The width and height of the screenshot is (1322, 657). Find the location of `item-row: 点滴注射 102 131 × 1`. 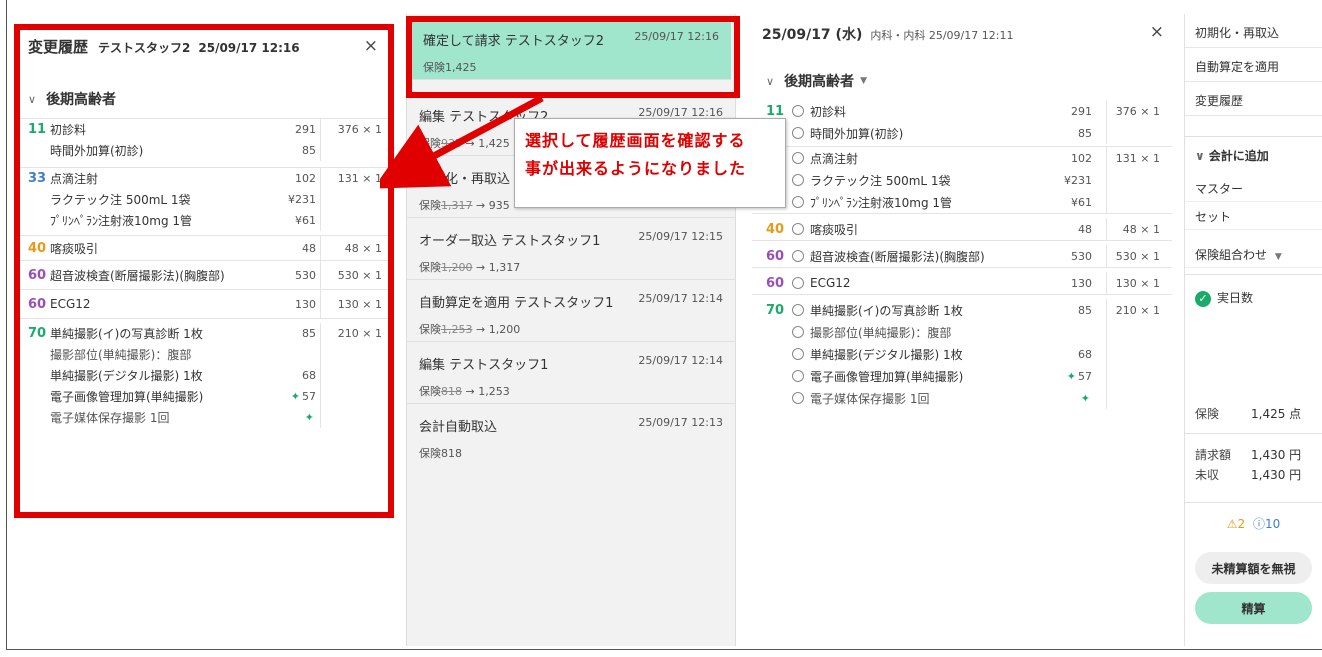

item-row: 点滴注射 102 131 × 1 is located at coordinates (962, 158).